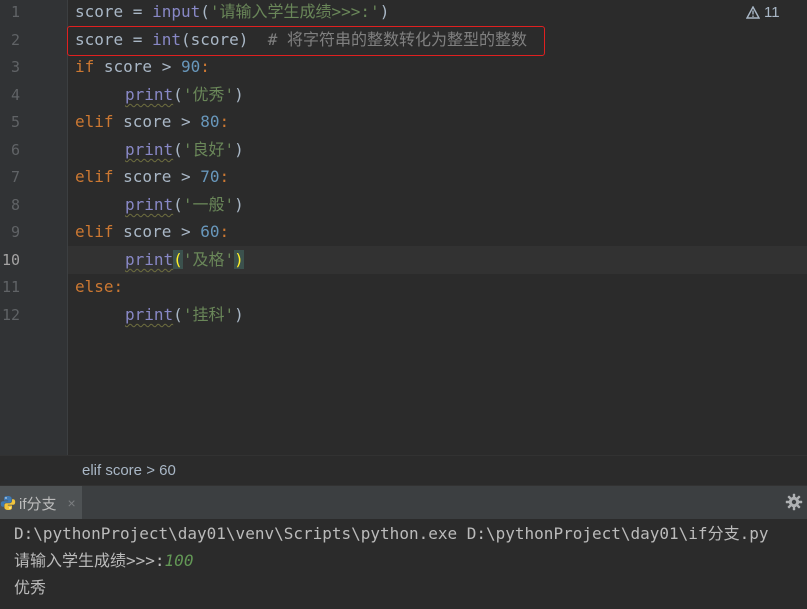 The width and height of the screenshot is (807, 609). What do you see at coordinates (15, 205) in the screenshot?
I see `line-number: 8` at bounding box center [15, 205].